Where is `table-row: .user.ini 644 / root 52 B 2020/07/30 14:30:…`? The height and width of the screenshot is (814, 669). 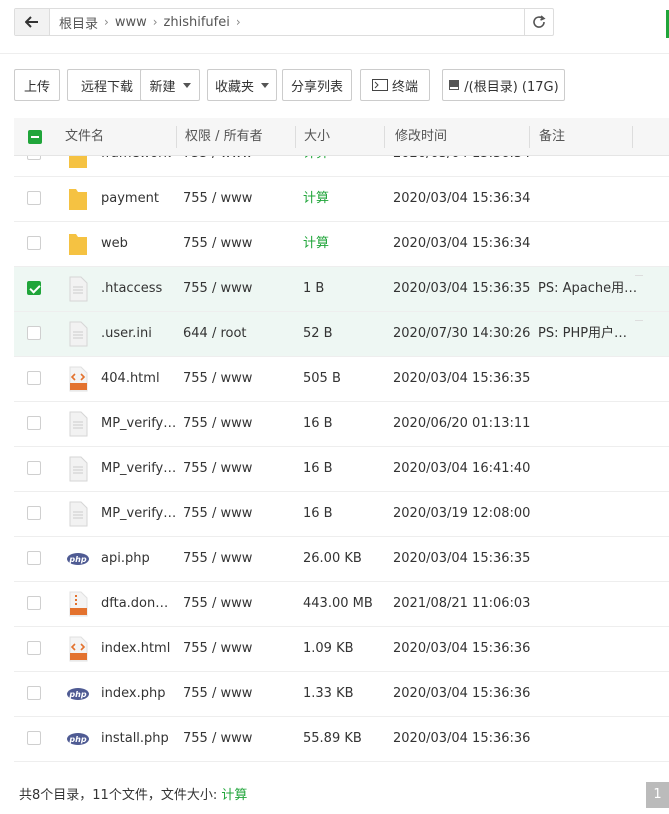 table-row: .user.ini 644 / root 52 B 2020/07/30 14:30:… is located at coordinates (341, 334).